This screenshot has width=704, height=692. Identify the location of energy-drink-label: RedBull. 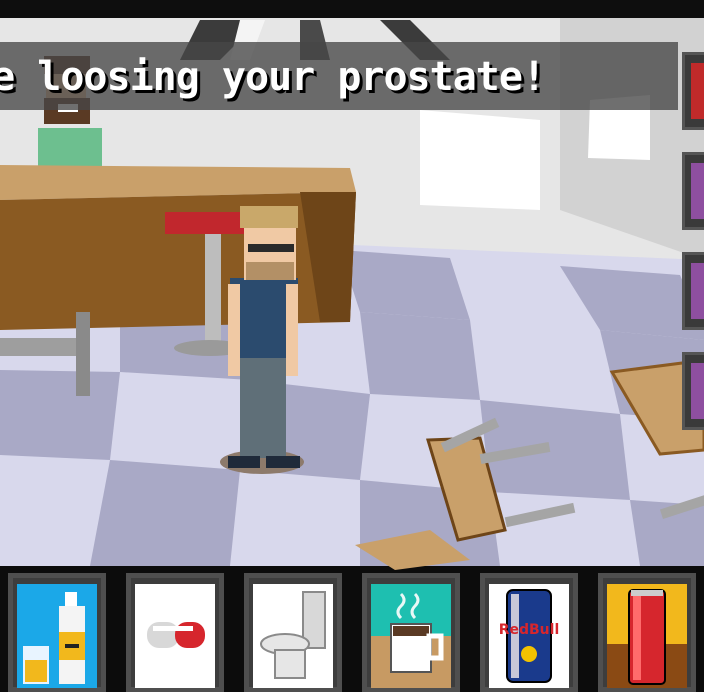
(529, 630).